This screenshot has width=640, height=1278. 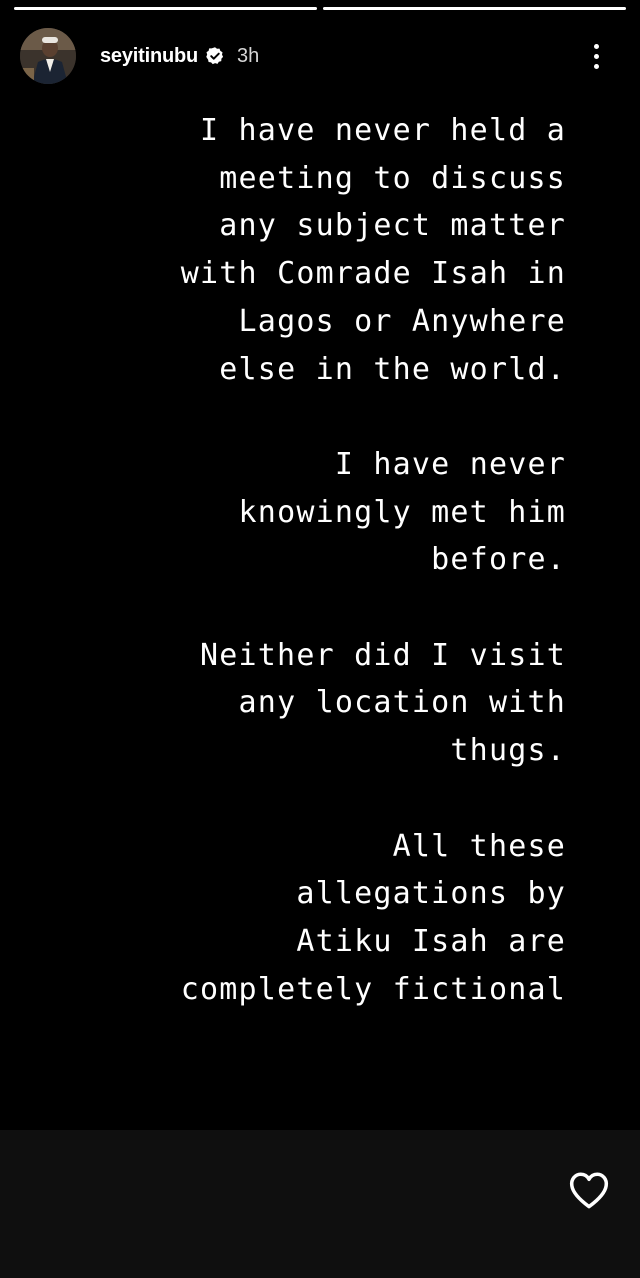 What do you see at coordinates (596, 46) in the screenshot?
I see `more-vertical-icon` at bounding box center [596, 46].